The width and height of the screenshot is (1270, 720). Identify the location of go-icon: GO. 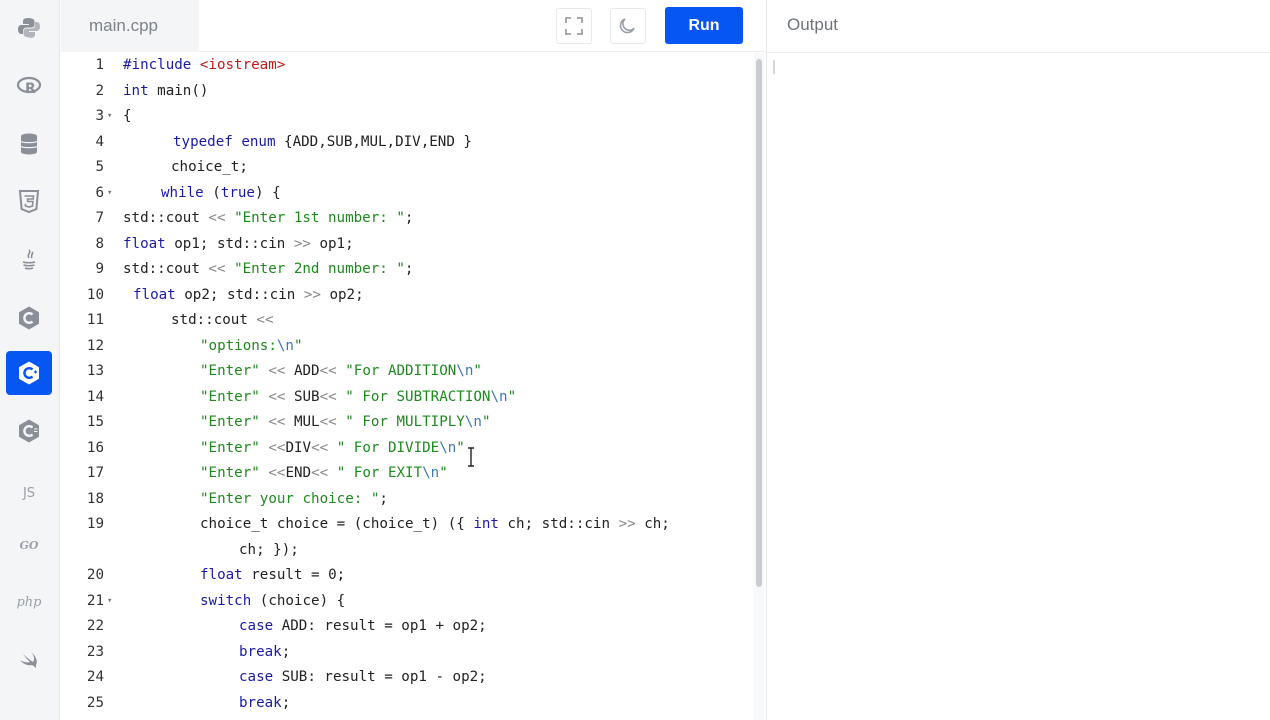
(29, 545).